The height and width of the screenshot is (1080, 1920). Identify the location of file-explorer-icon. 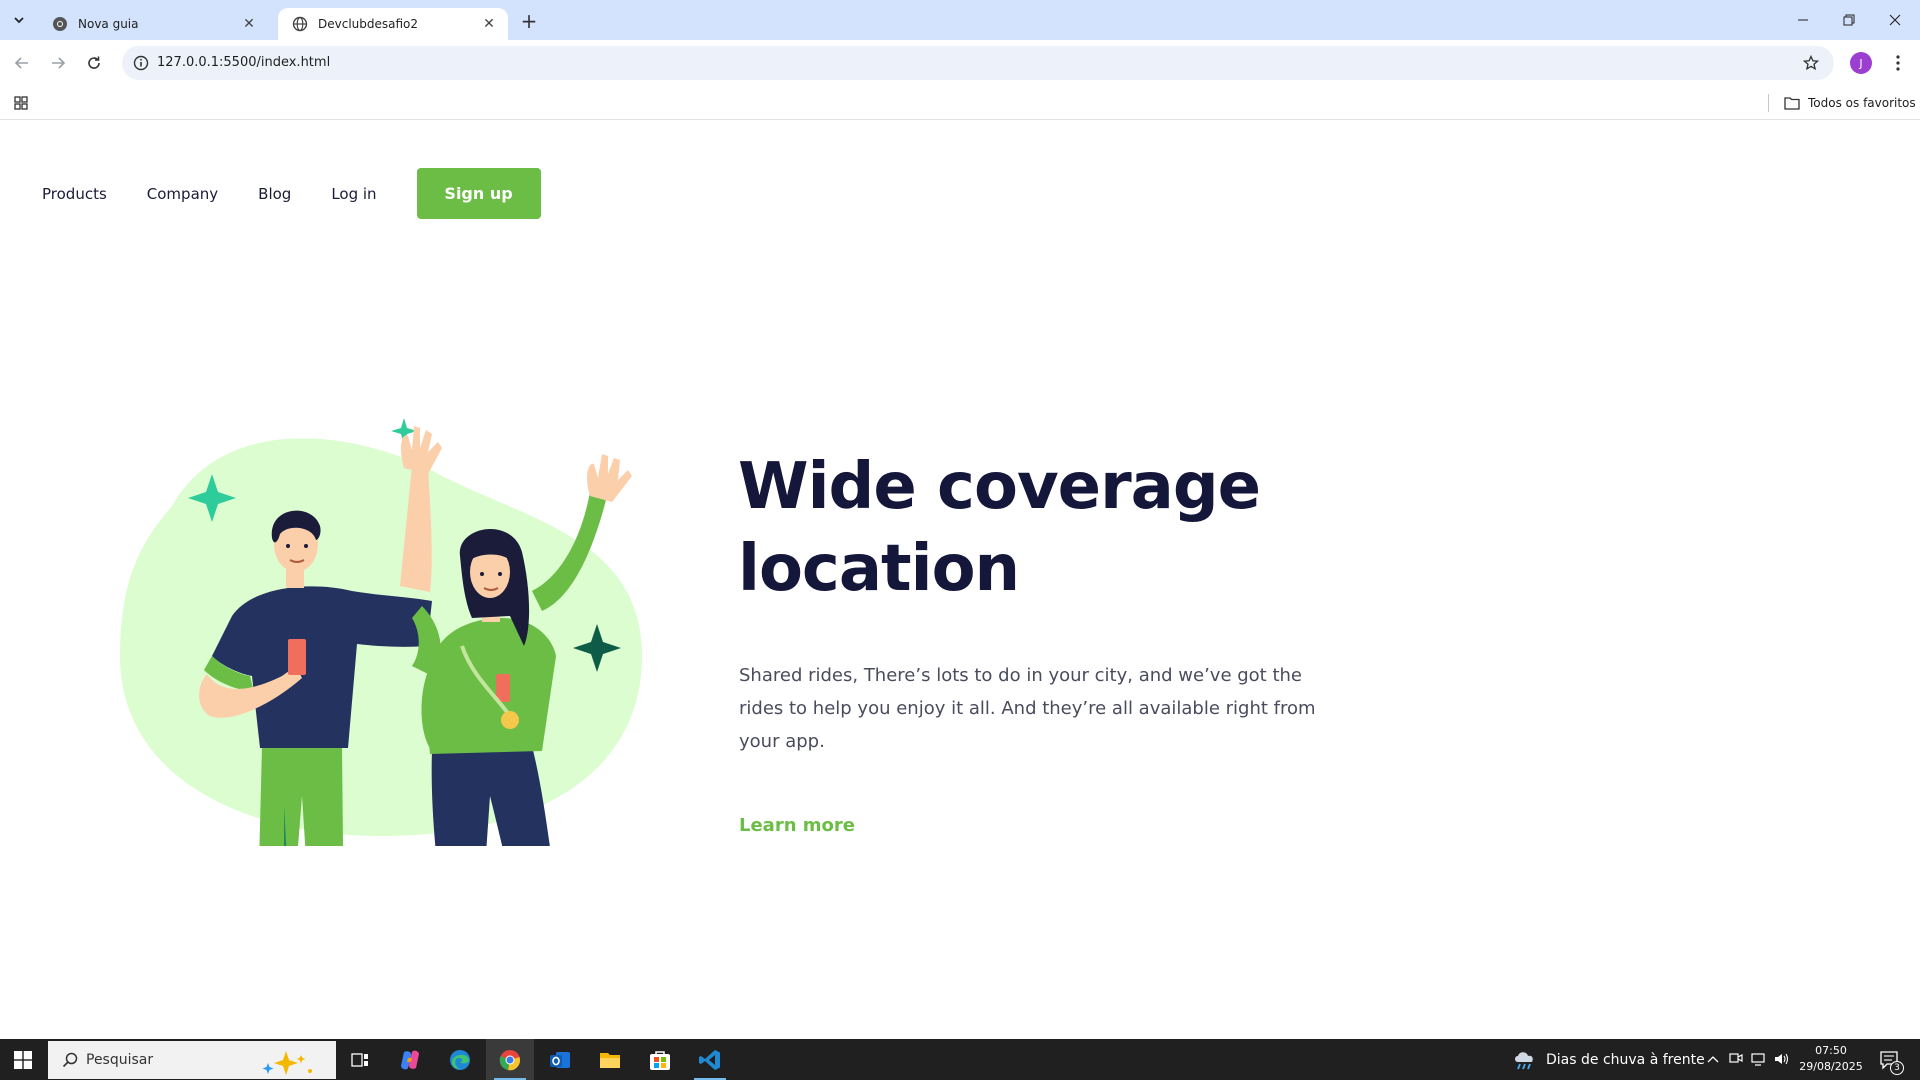
(610, 1060).